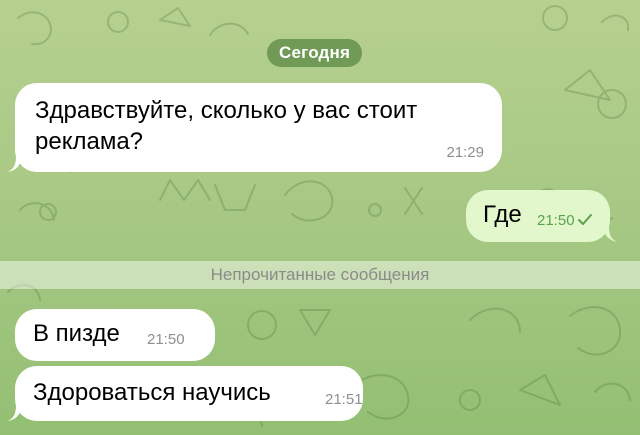 The image size is (640, 435). What do you see at coordinates (76, 333) in the screenshot?
I see `message-text: В пизде` at bounding box center [76, 333].